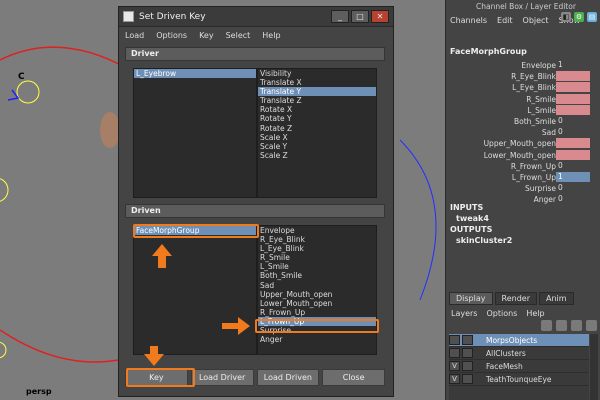  What do you see at coordinates (523, 110) in the screenshot?
I see `channel-attribute-row: L_Smile` at bounding box center [523, 110].